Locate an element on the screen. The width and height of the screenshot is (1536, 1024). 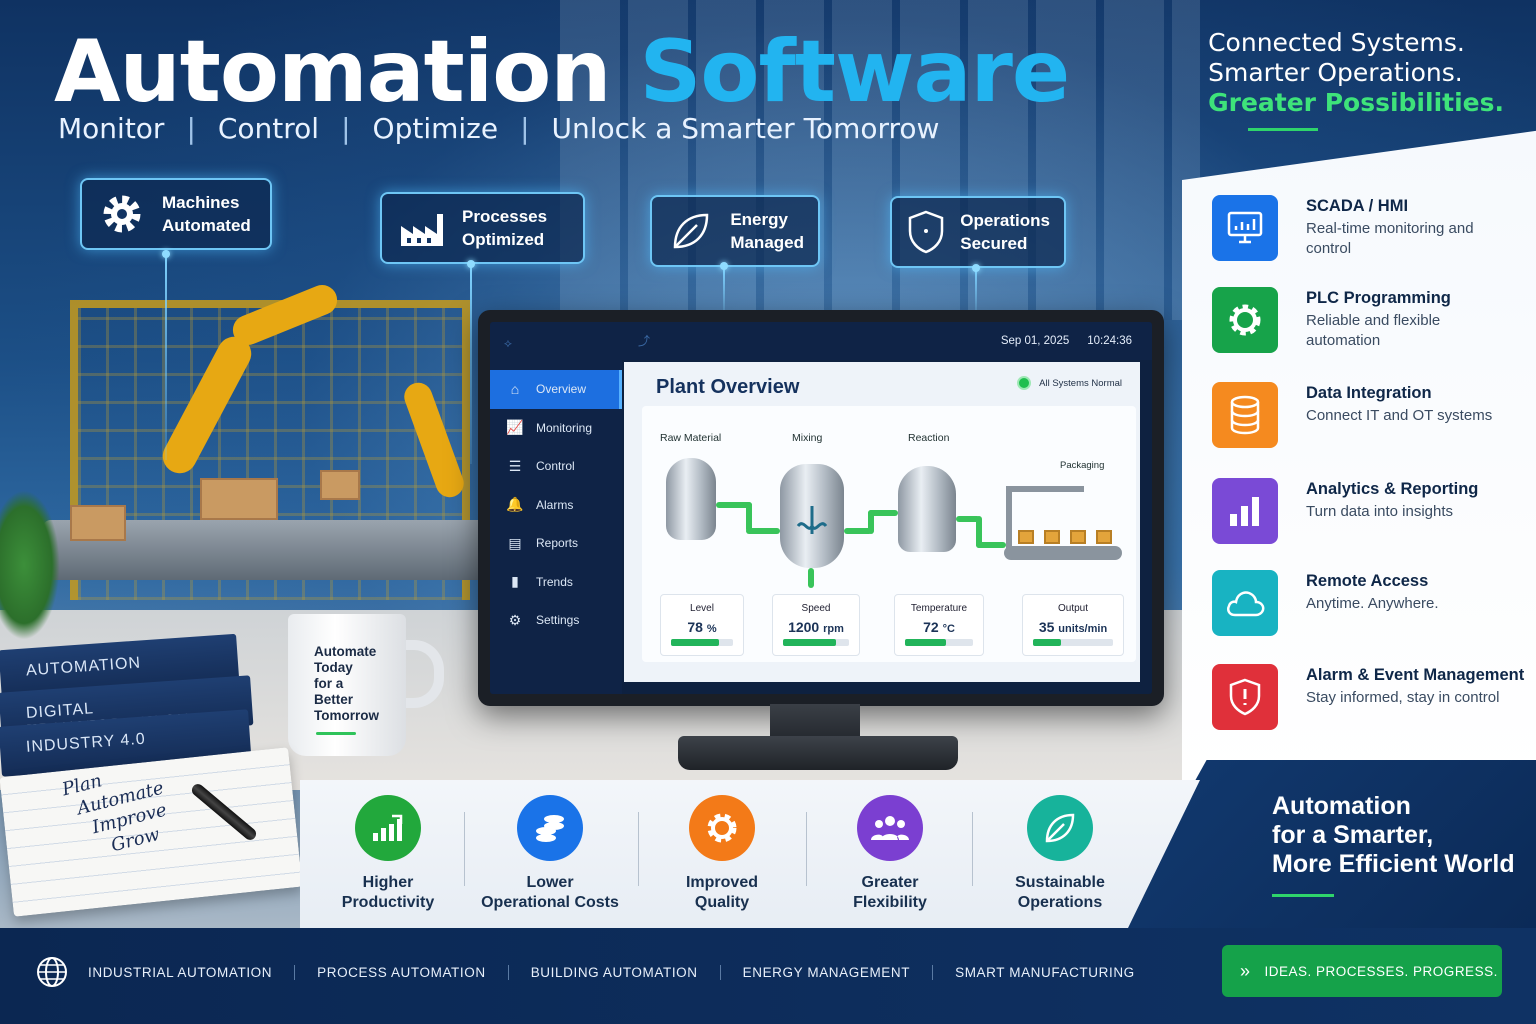
sidebar-item-alarms: 🔔 Alarms is located at coordinates (556, 505).